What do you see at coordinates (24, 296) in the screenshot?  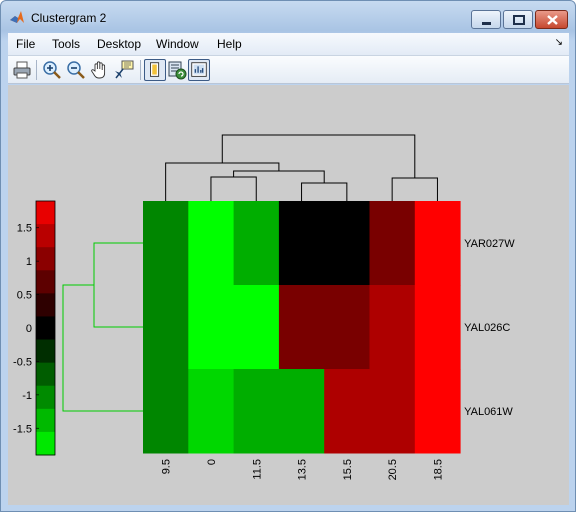 I see `colorbar-tick-label: 0.5` at bounding box center [24, 296].